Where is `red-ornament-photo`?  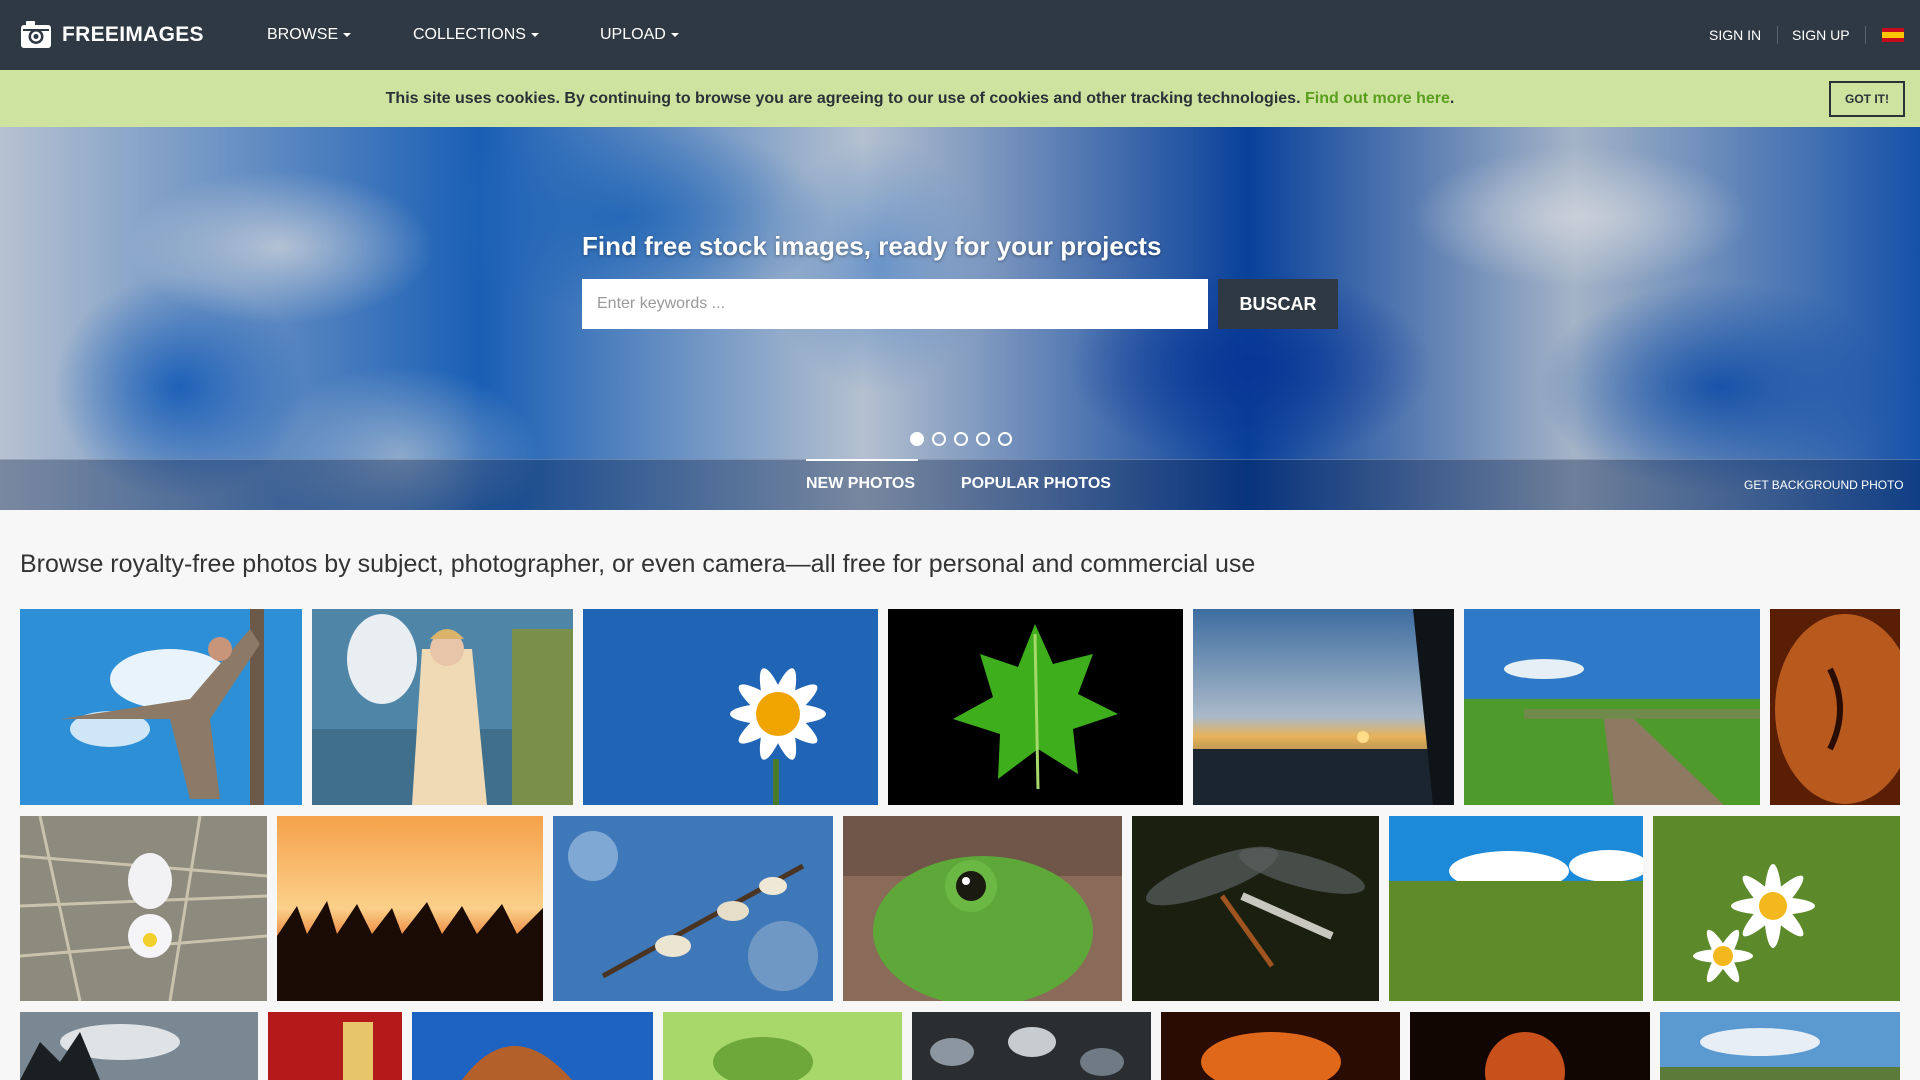 red-ornament-photo is located at coordinates (335, 1046).